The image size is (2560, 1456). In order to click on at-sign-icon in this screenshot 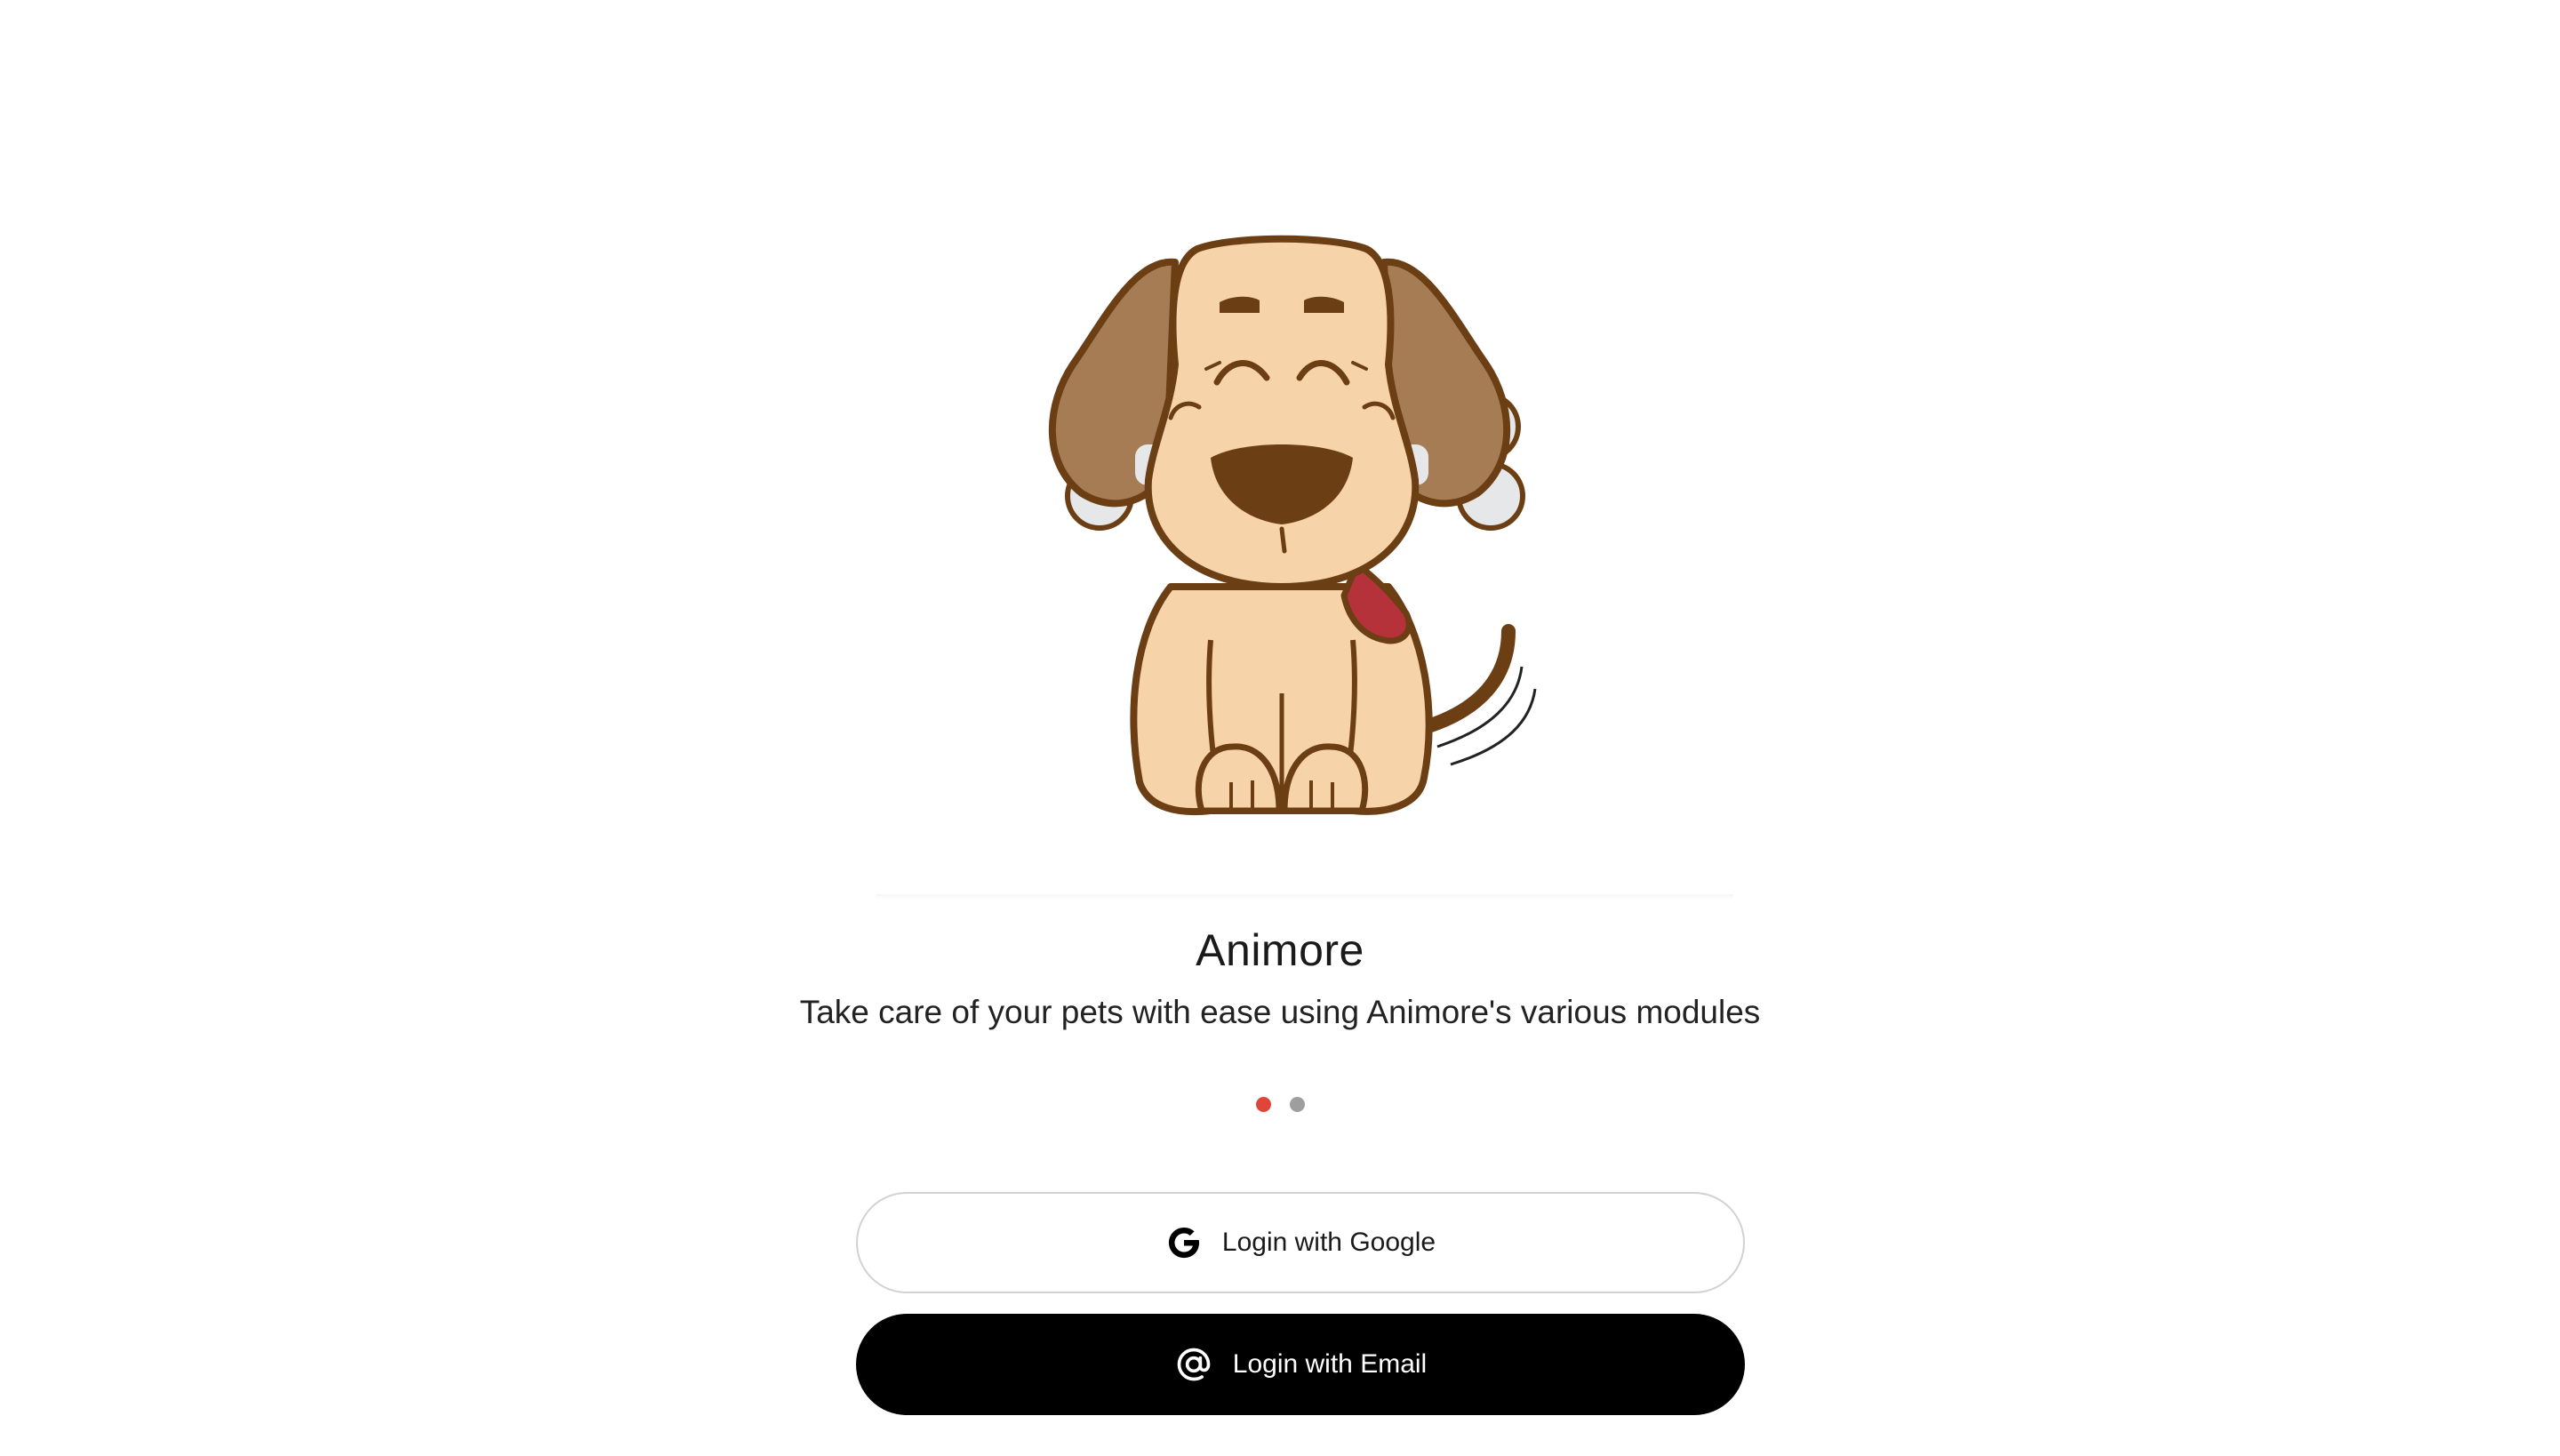, I will do `click(1193, 1364)`.